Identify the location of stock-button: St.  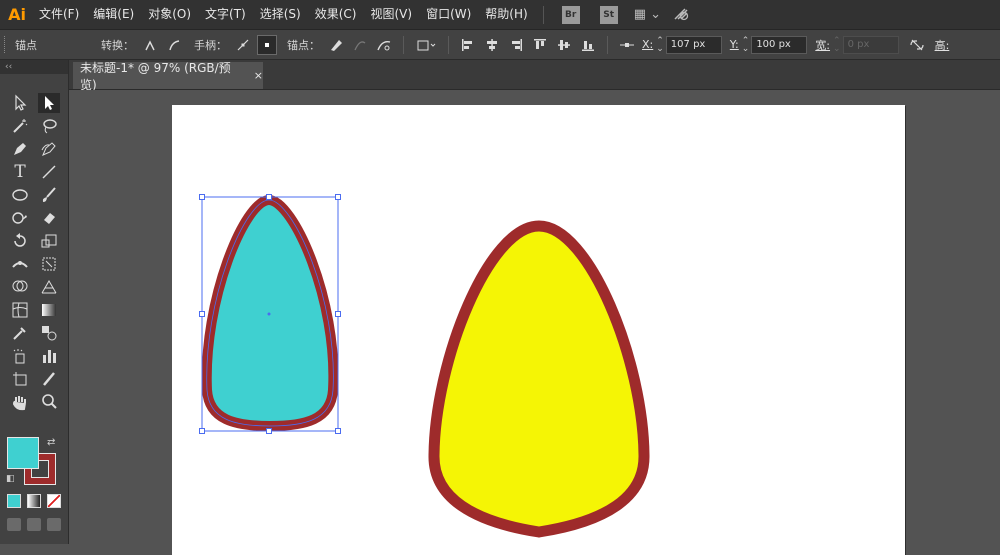
(608, 14).